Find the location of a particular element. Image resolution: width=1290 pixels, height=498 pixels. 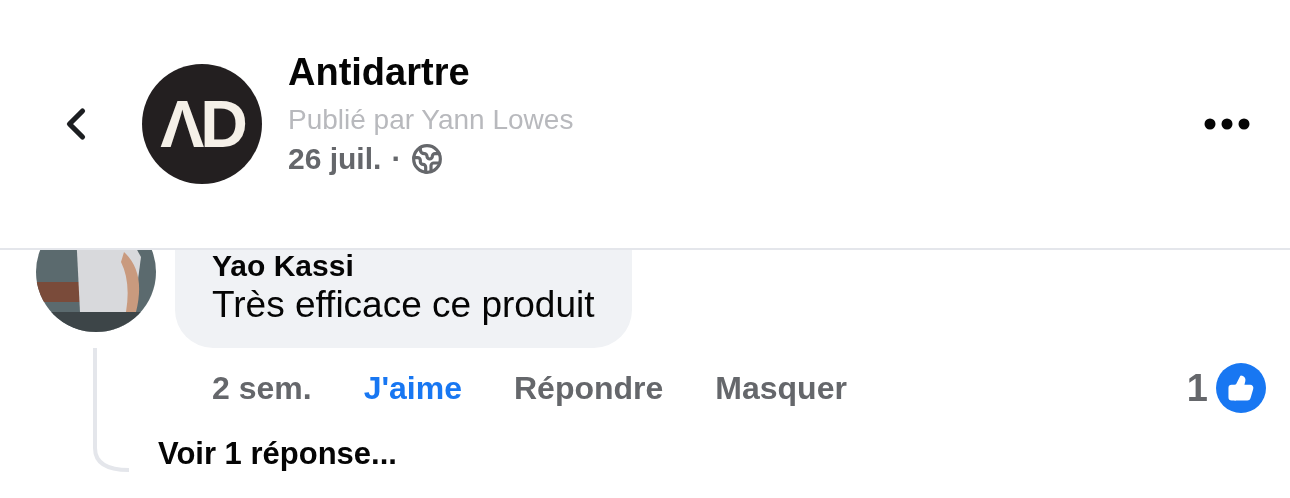

comment-time: 2 sem. is located at coordinates (262, 388).